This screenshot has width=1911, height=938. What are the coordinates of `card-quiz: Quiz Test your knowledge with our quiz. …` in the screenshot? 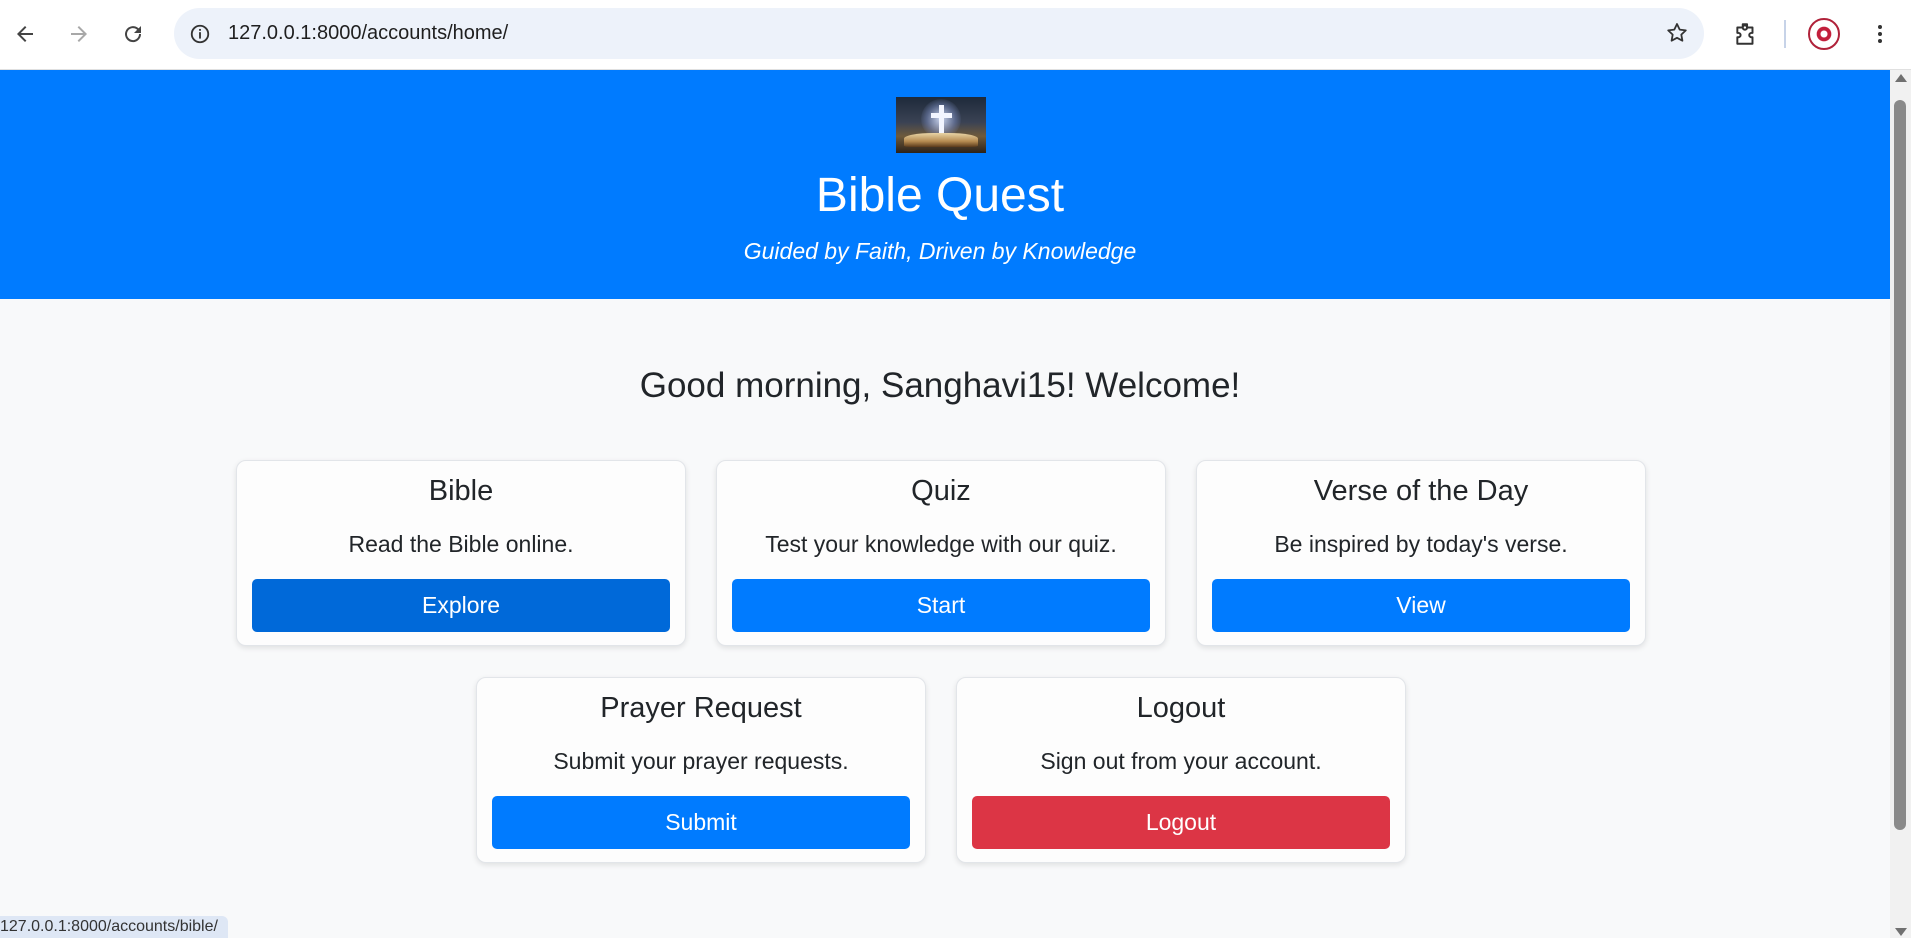 It's located at (941, 553).